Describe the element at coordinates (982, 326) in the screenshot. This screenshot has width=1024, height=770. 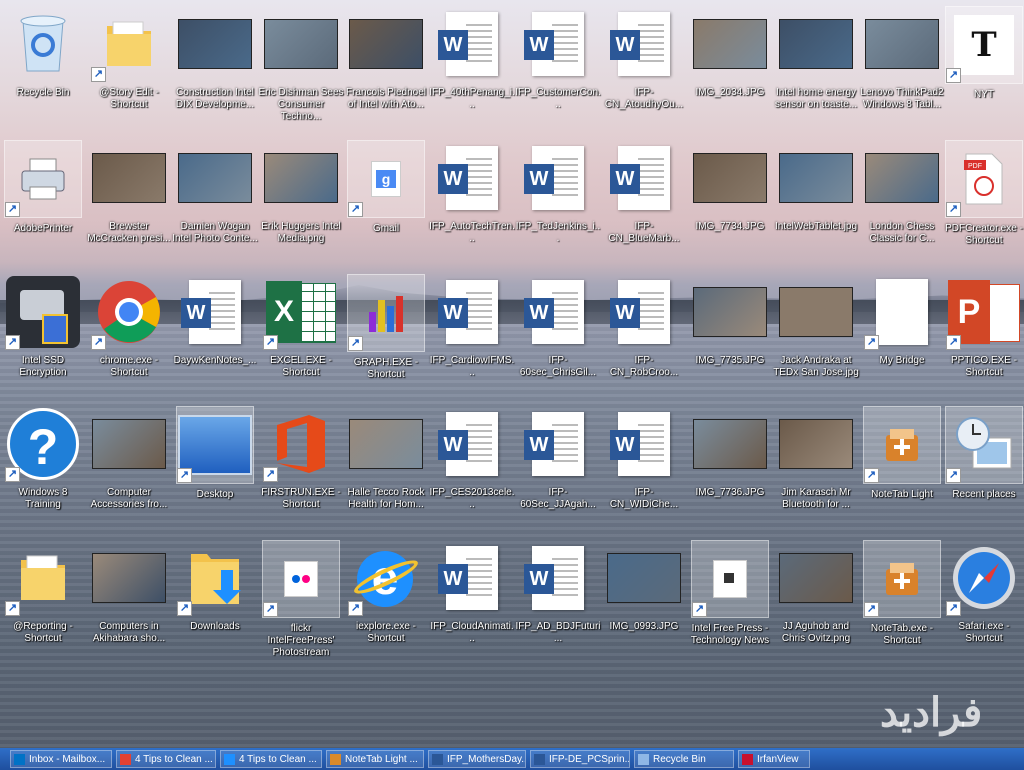
I see `desktop-icon-ppt: P ↗ PPTICO.EXE - Shortcut` at that location.